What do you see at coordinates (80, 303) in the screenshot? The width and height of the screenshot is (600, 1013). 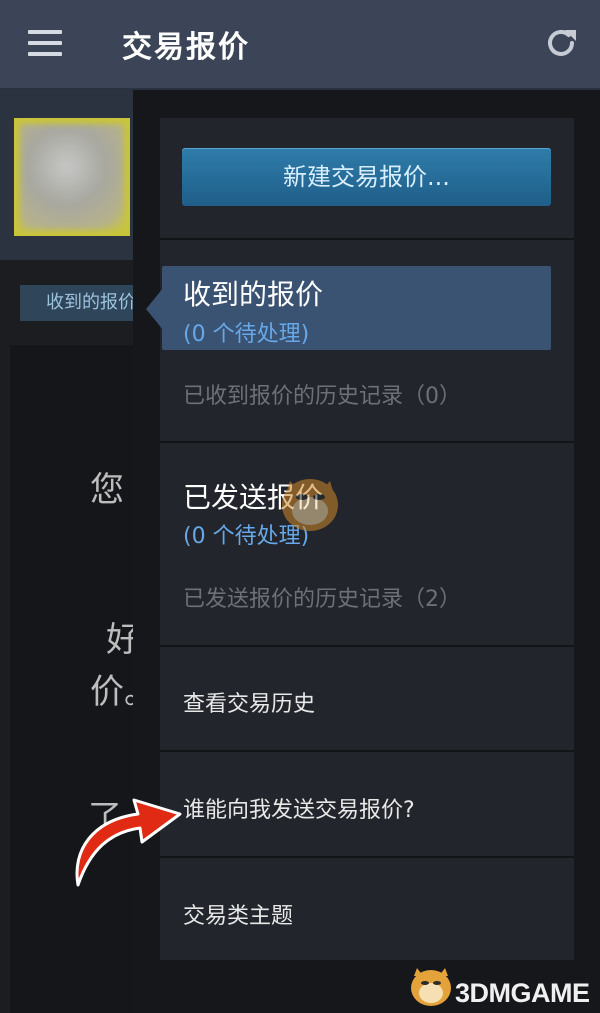 I see `background-tab-received: 收到的报价` at bounding box center [80, 303].